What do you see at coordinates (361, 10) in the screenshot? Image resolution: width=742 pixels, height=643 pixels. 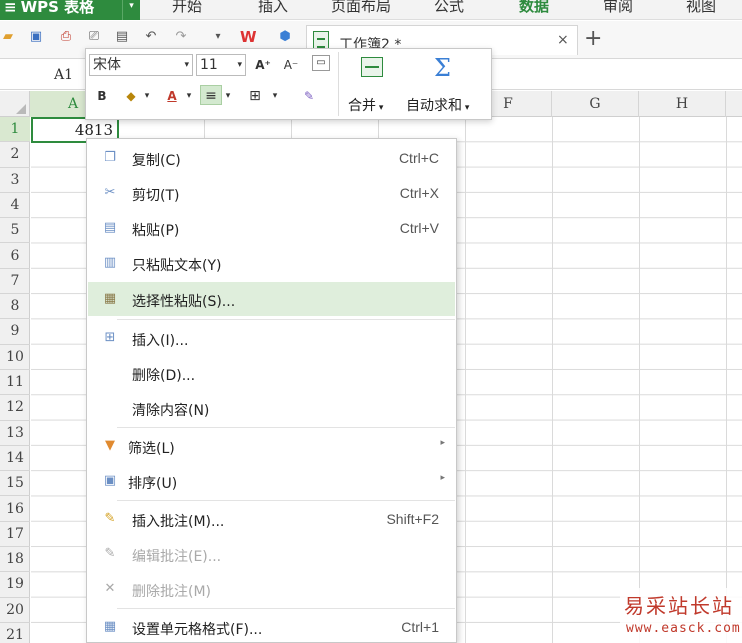 I see `tab-page-layout: 页面布局` at bounding box center [361, 10].